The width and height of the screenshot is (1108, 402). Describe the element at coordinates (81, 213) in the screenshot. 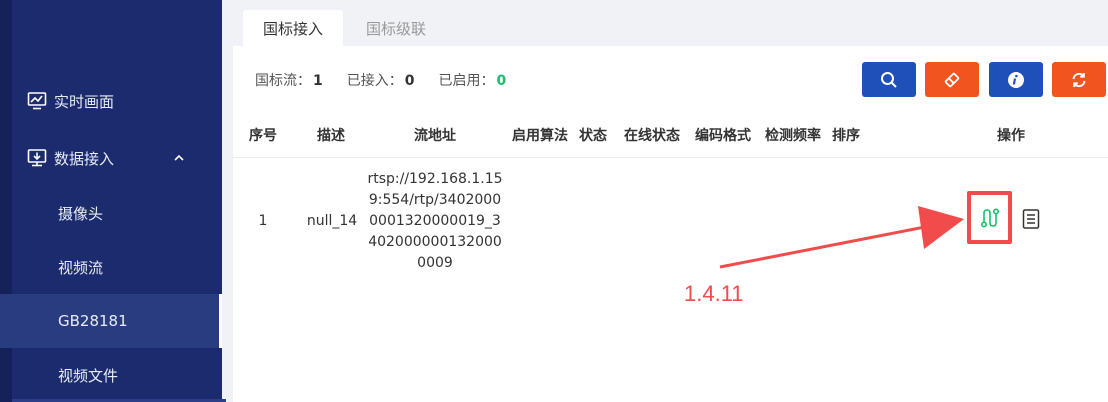

I see `sidebar-subitem-label: 摄像头` at that location.